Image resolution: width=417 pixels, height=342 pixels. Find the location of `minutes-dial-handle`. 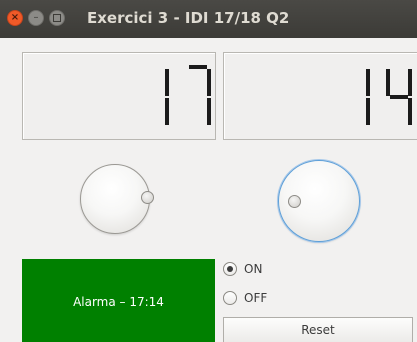

minutes-dial-handle is located at coordinates (294, 201).